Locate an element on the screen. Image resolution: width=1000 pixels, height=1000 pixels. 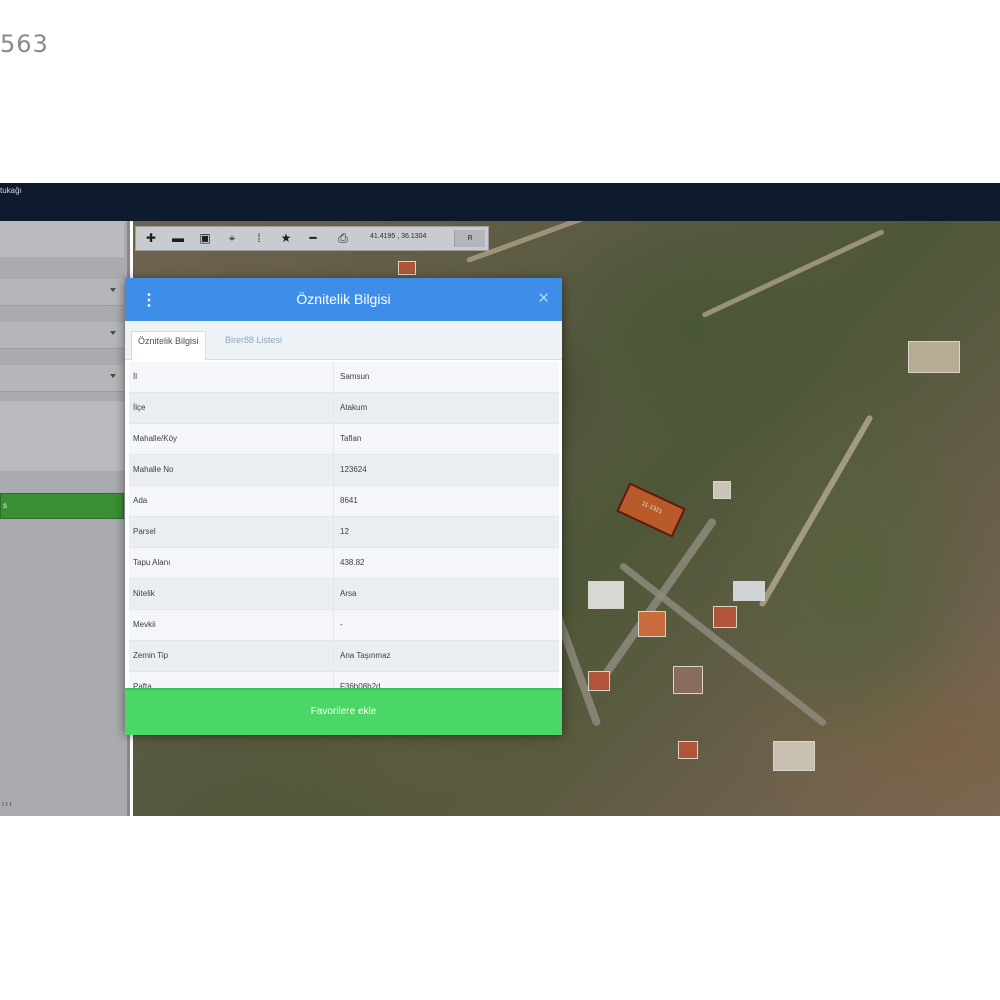
row-value: Taflan is located at coordinates (446, 439).